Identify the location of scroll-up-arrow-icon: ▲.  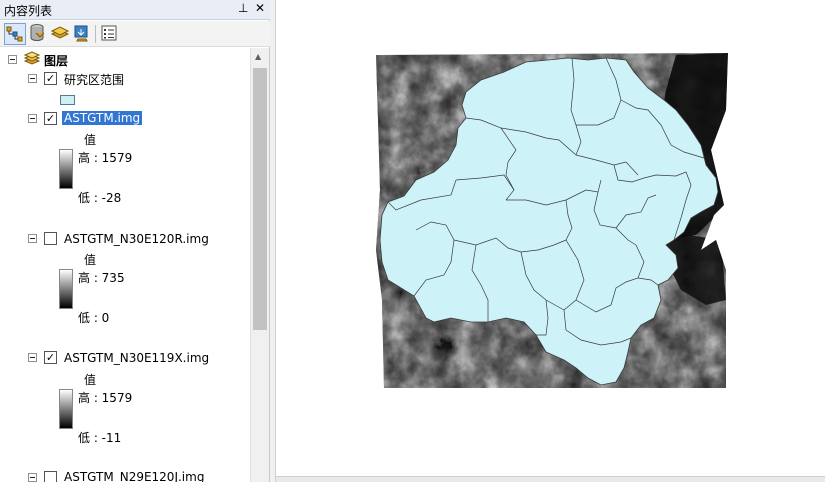
(258, 56).